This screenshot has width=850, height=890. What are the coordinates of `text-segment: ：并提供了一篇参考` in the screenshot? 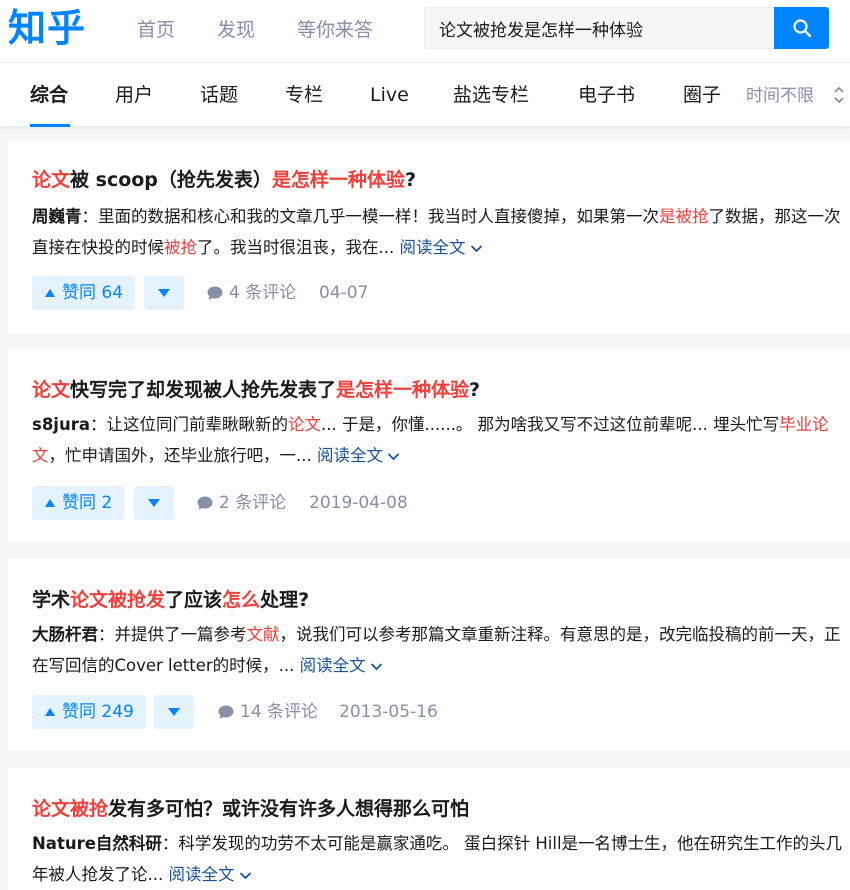 It's located at (172, 634).